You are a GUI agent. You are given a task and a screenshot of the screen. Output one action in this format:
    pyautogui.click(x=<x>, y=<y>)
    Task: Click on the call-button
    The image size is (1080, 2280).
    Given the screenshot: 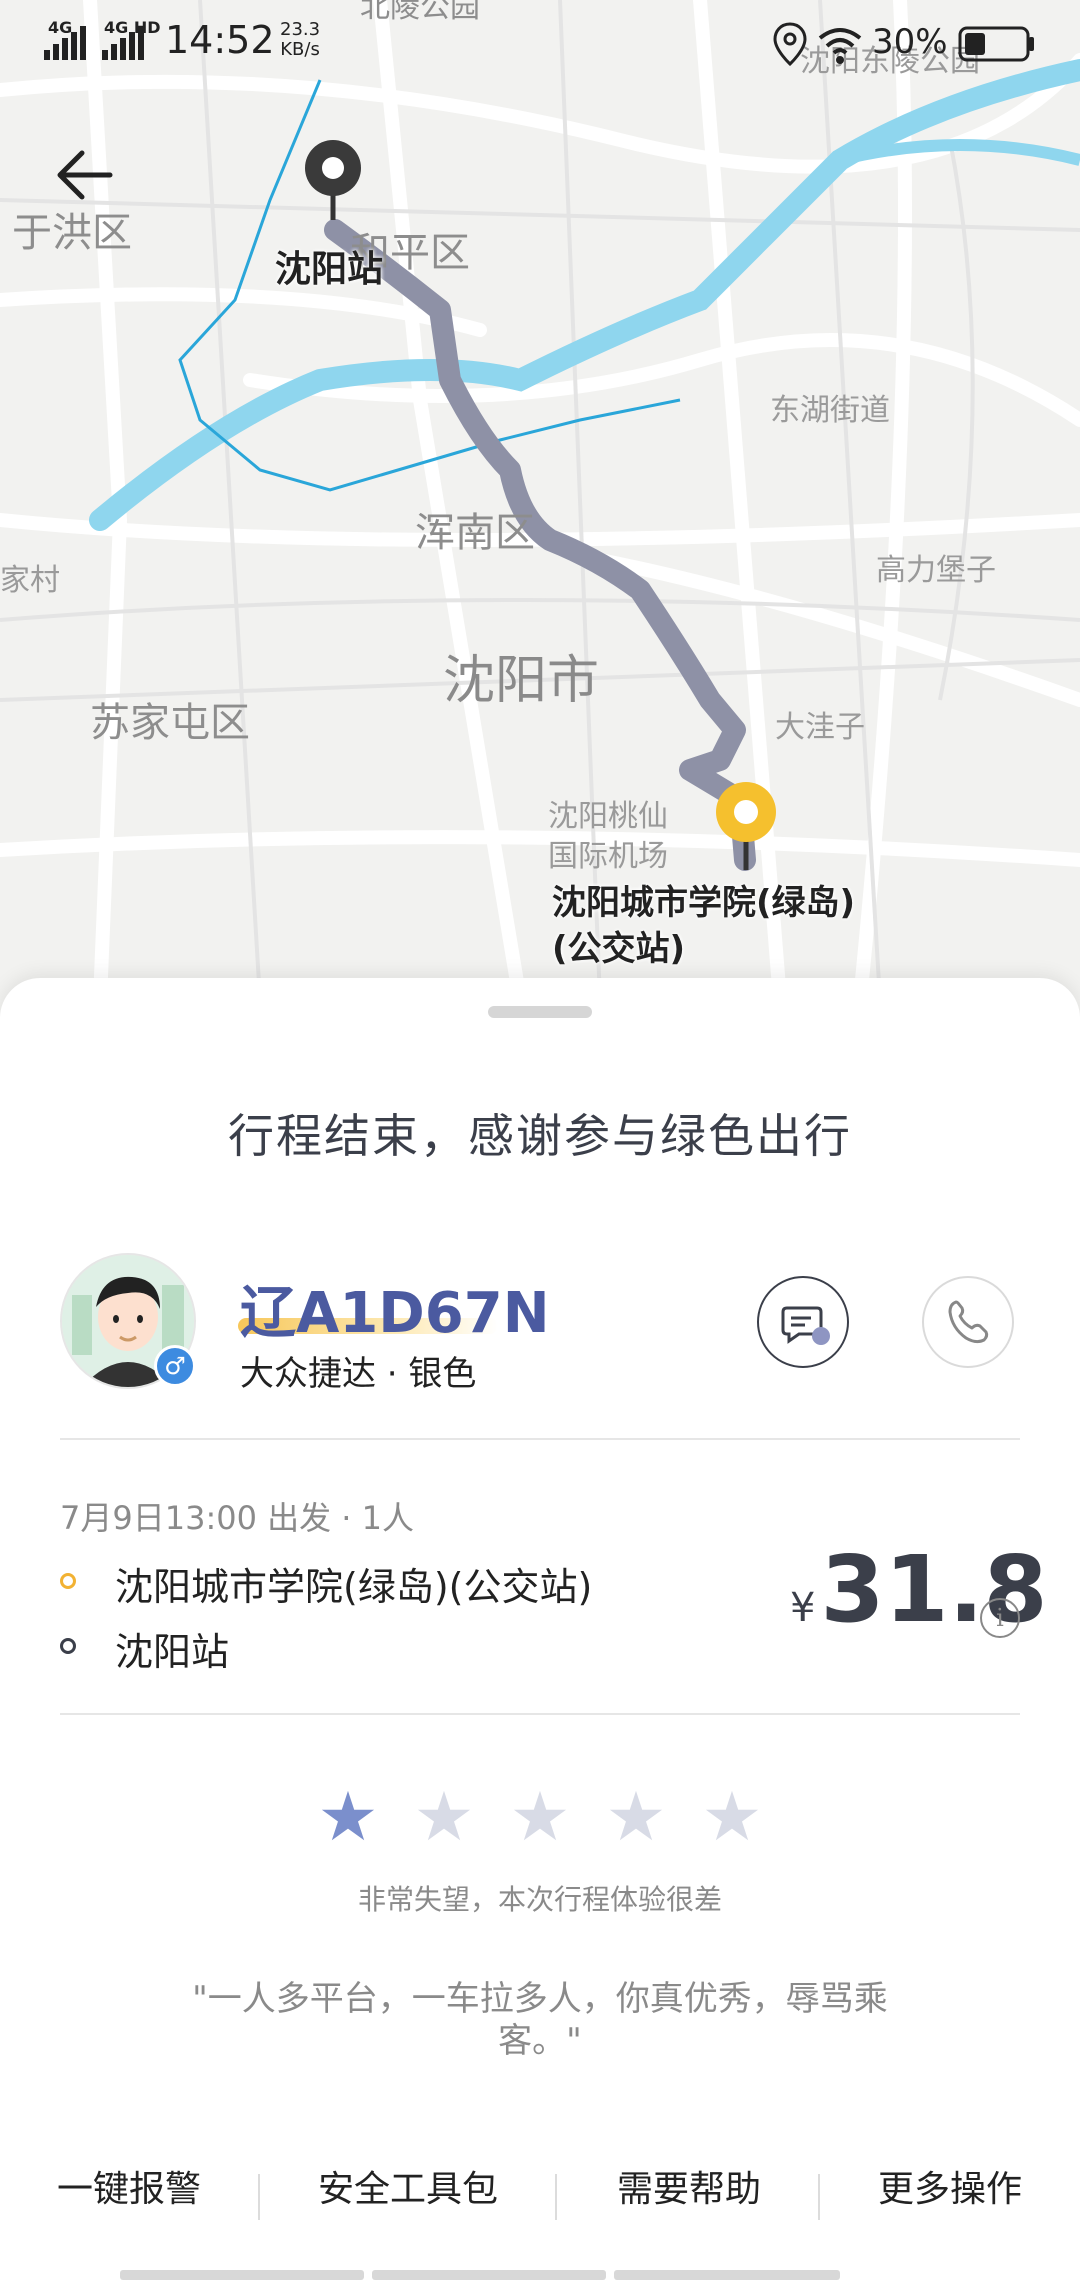 What is the action you would take?
    pyautogui.click(x=968, y=1322)
    